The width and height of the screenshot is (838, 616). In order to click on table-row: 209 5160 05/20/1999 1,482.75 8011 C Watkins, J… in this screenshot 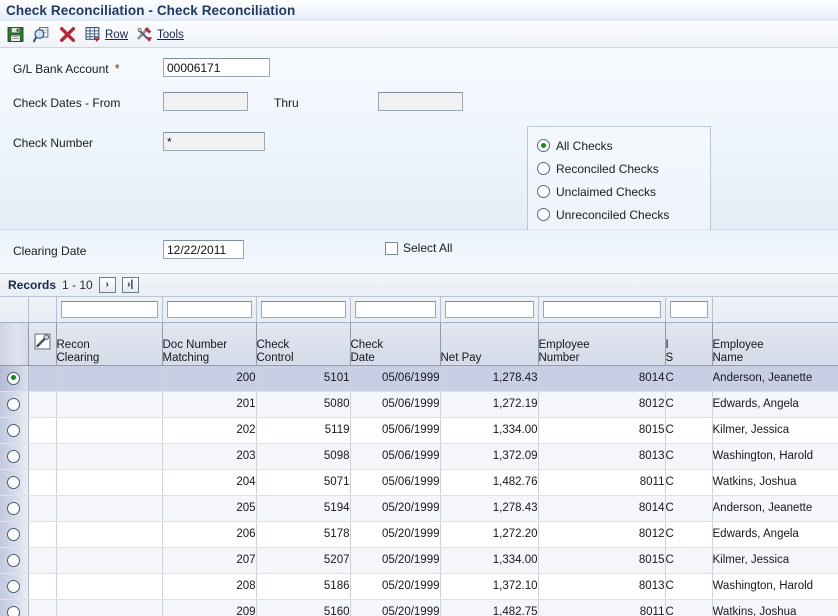, I will do `click(419, 607)`.